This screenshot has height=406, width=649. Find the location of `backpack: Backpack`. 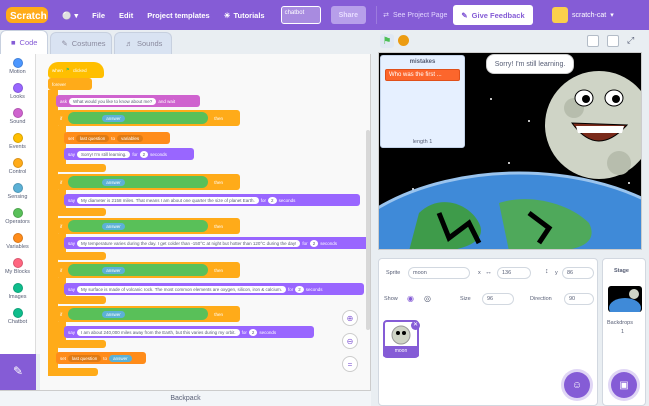

backpack: Backpack is located at coordinates (185, 398).